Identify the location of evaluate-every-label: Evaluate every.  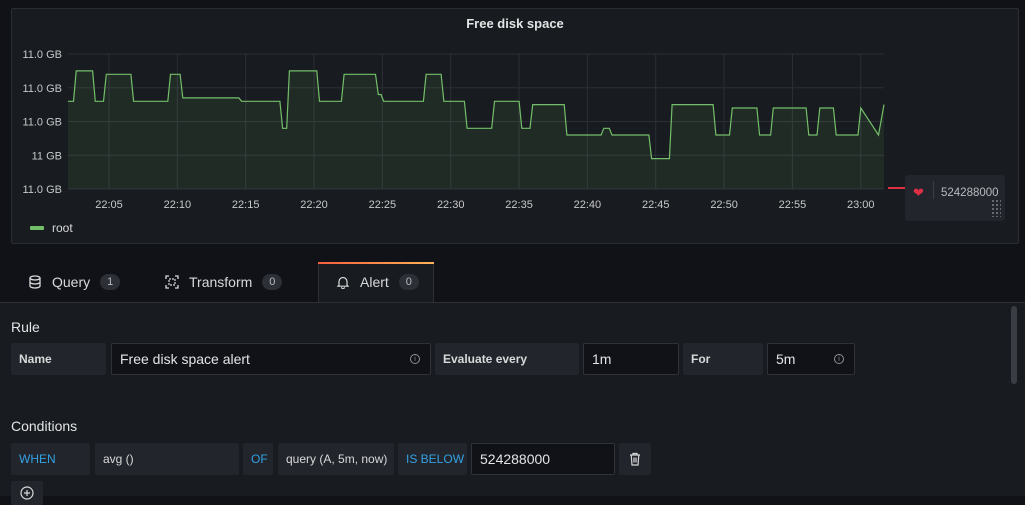
(507, 359).